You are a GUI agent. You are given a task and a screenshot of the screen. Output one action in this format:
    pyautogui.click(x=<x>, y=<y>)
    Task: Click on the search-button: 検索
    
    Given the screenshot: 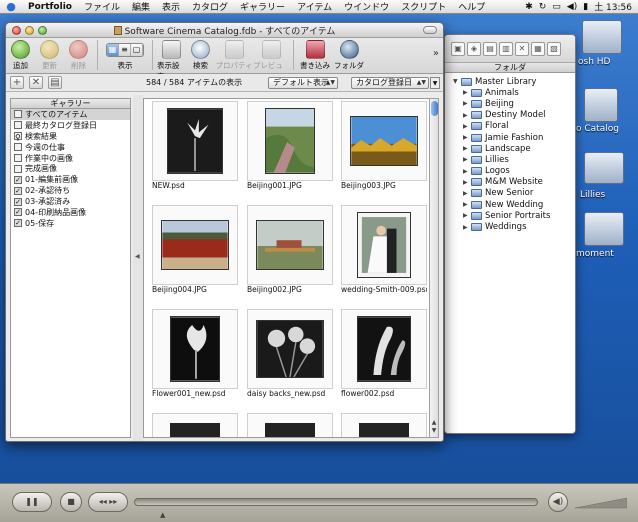 What is the action you would take?
    pyautogui.click(x=200, y=55)
    